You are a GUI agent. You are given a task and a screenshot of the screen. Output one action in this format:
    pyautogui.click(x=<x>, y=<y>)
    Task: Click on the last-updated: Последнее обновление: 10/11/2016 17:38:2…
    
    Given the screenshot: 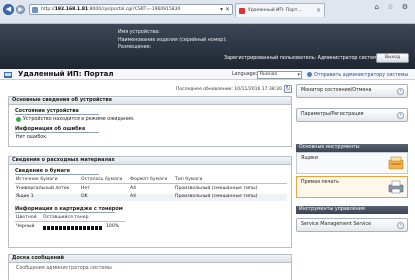 What is the action you would take?
    pyautogui.click(x=229, y=89)
    